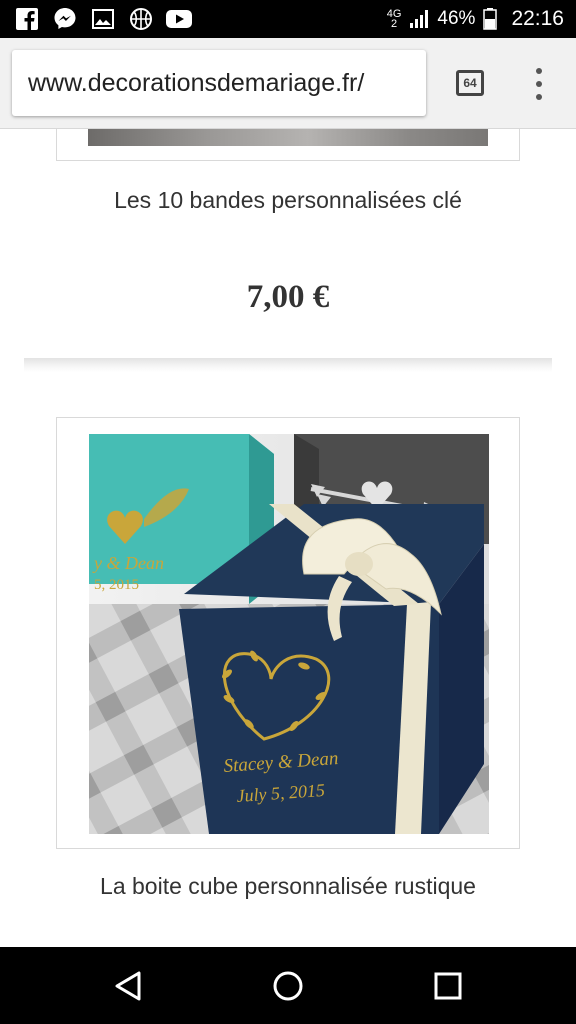 The height and width of the screenshot is (1024, 576). What do you see at coordinates (537, 18) in the screenshot?
I see `clock: 22:16` at bounding box center [537, 18].